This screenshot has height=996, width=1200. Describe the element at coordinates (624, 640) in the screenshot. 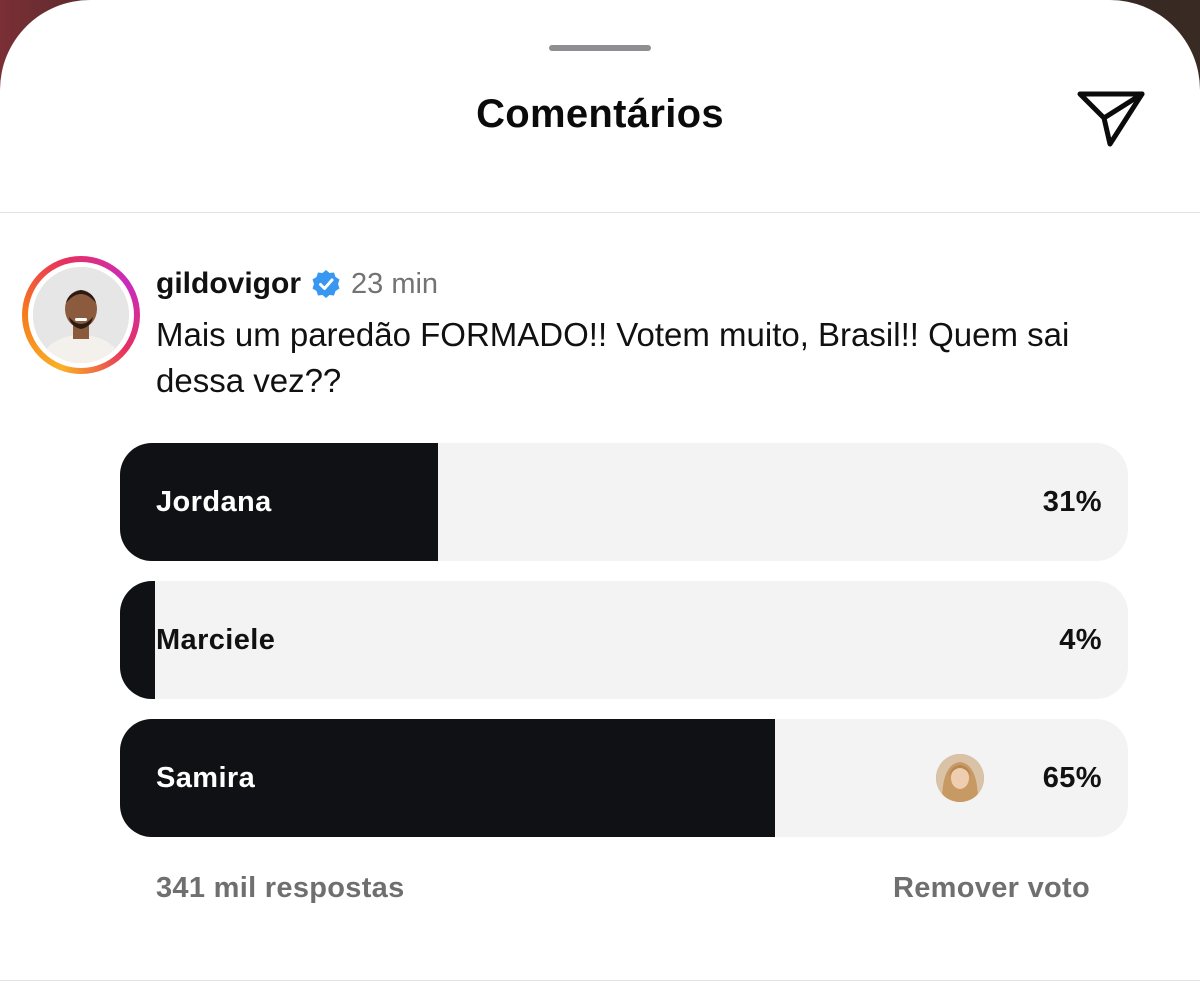

I see `poll-option-marciele: Marciele 4%` at that location.